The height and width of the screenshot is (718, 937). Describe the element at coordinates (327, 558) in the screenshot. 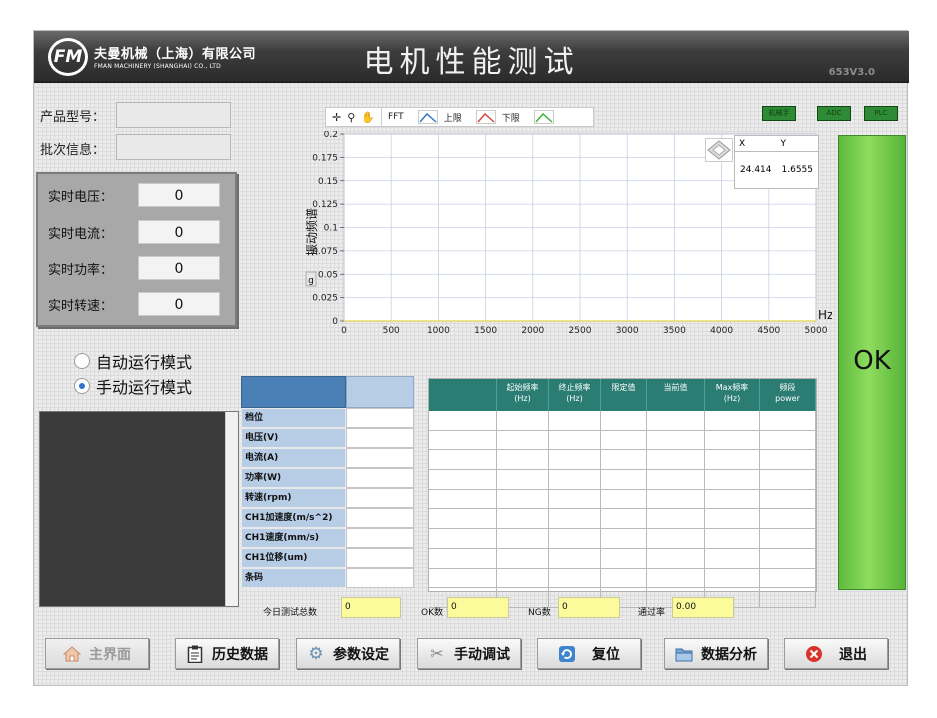

I see `measurement-row: CH1位移(um)` at that location.